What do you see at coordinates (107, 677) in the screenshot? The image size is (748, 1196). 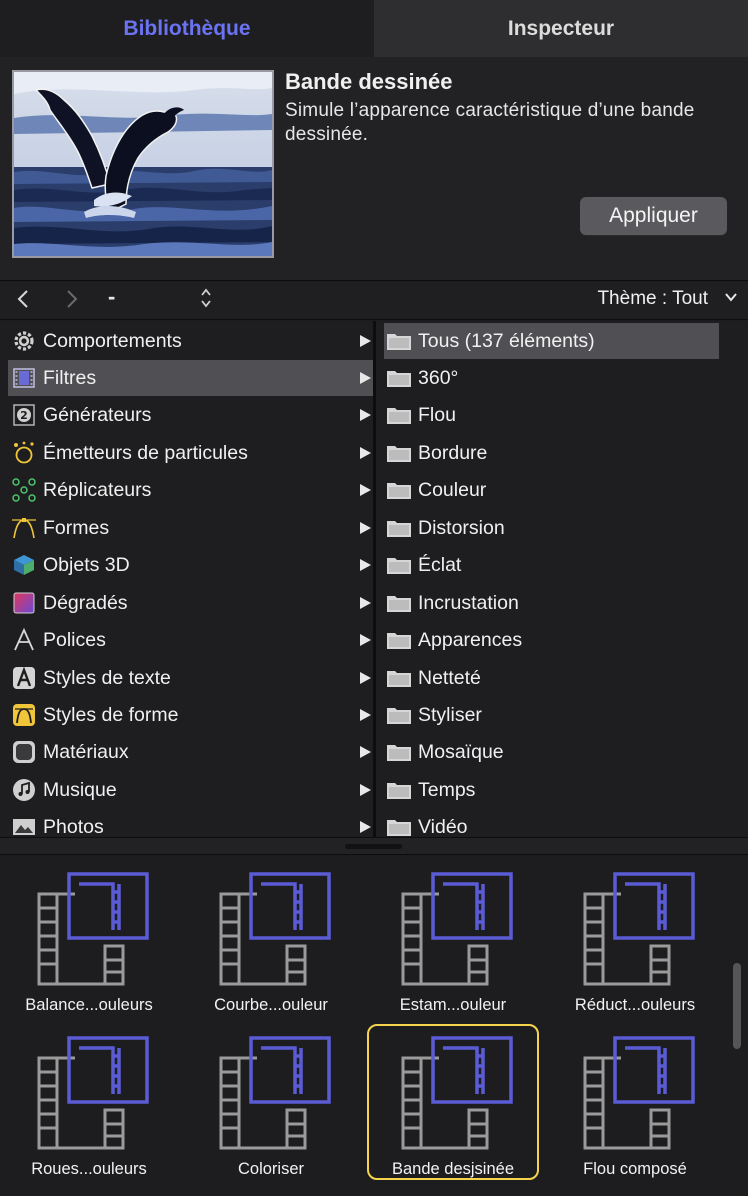 I see `category-label: Styles de texte` at bounding box center [107, 677].